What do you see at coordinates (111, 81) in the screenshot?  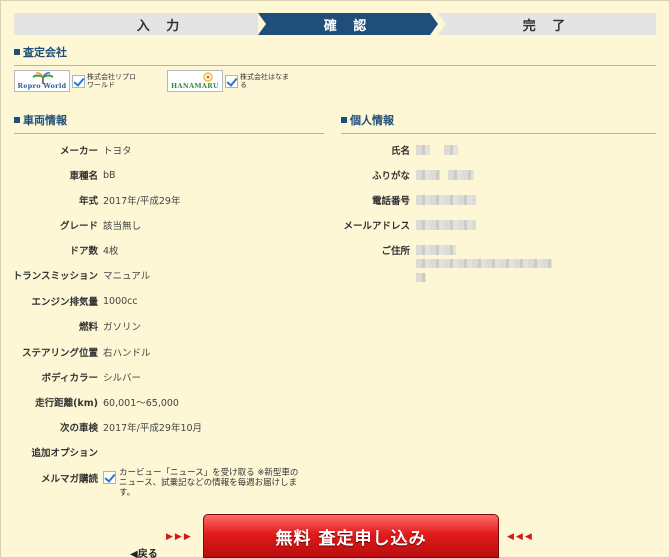 I see `company-name-repro-world: 株式会社リプロワールド` at bounding box center [111, 81].